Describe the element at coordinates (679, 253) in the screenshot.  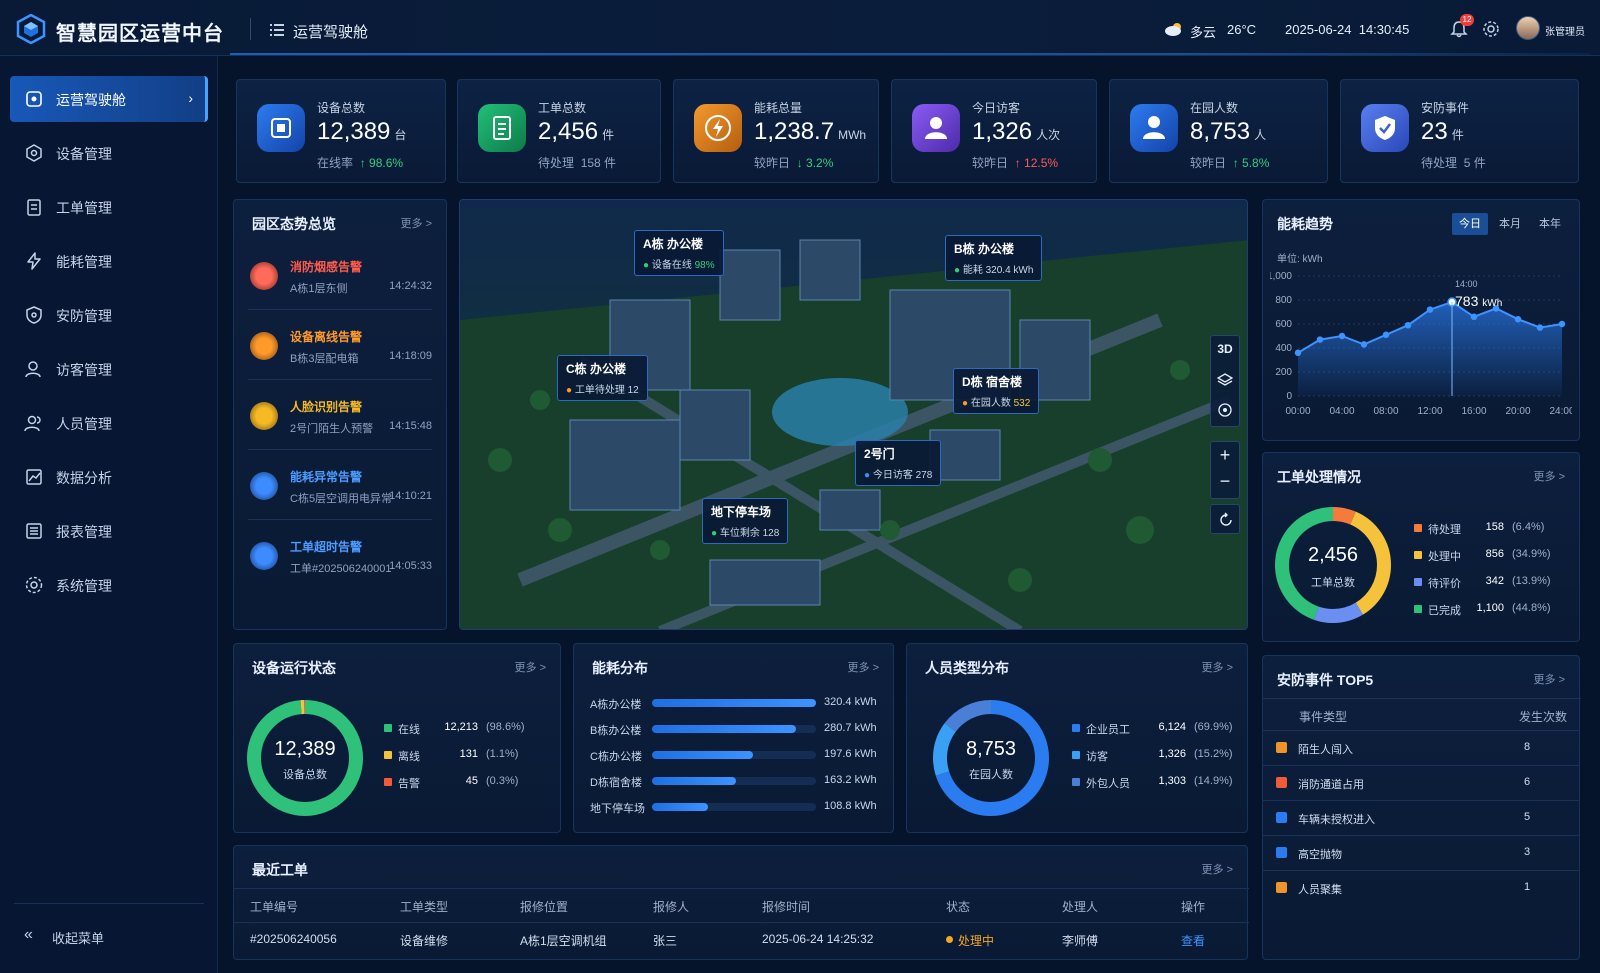
I see `map-tag-building-a: A栋 办公楼 ● 设备在线 98%` at that location.